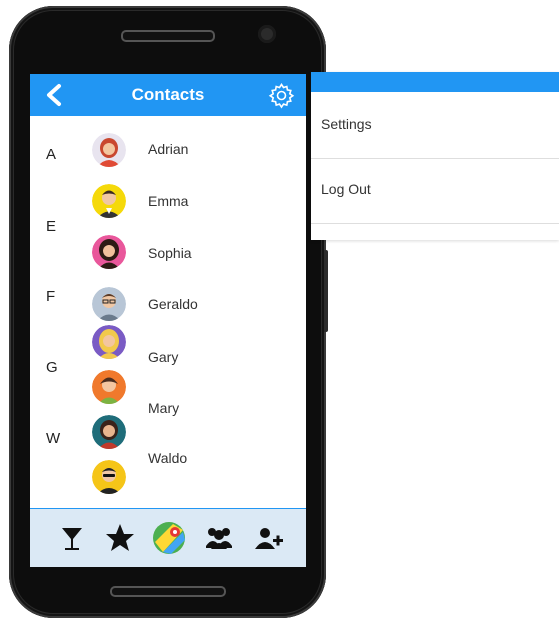  What do you see at coordinates (163, 357) in the screenshot?
I see `contact-name: Gary` at bounding box center [163, 357].